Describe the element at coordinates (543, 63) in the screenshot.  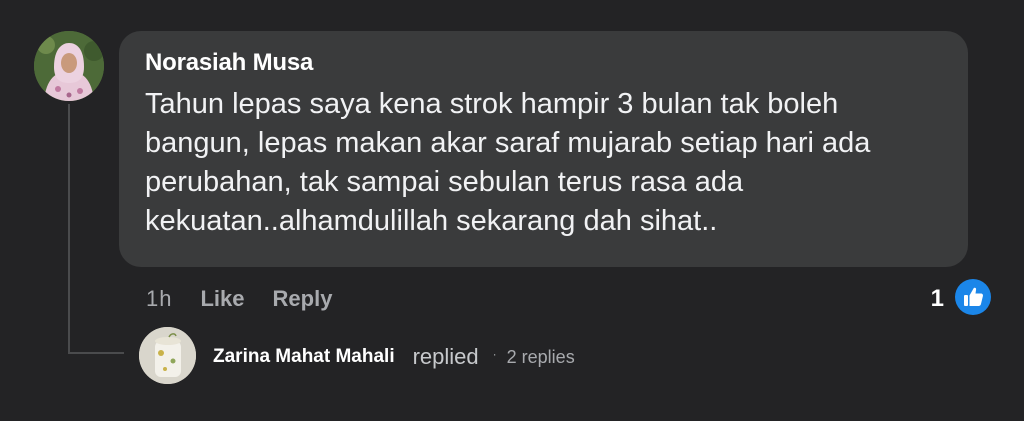
I see `comment-author: Norasiah Musa` at that location.